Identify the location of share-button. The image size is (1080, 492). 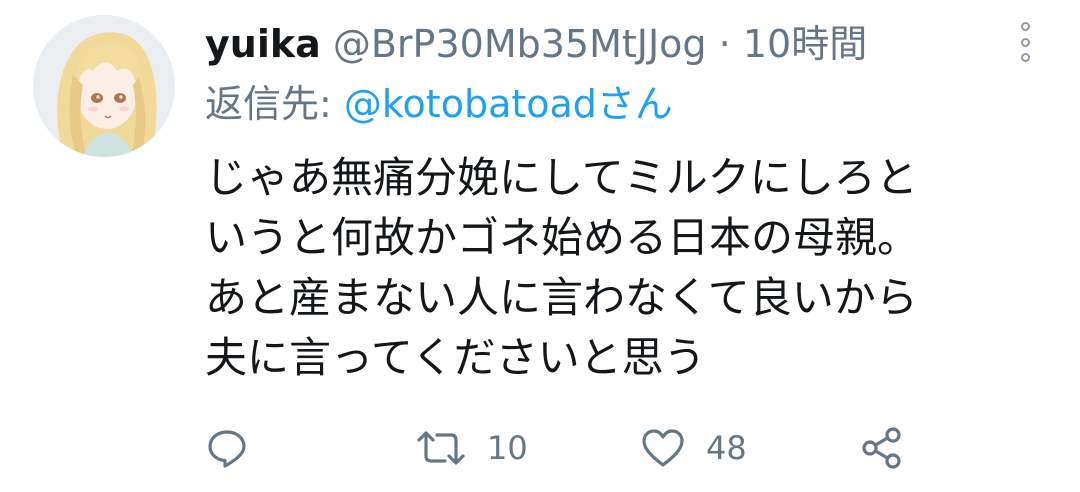
(882, 448).